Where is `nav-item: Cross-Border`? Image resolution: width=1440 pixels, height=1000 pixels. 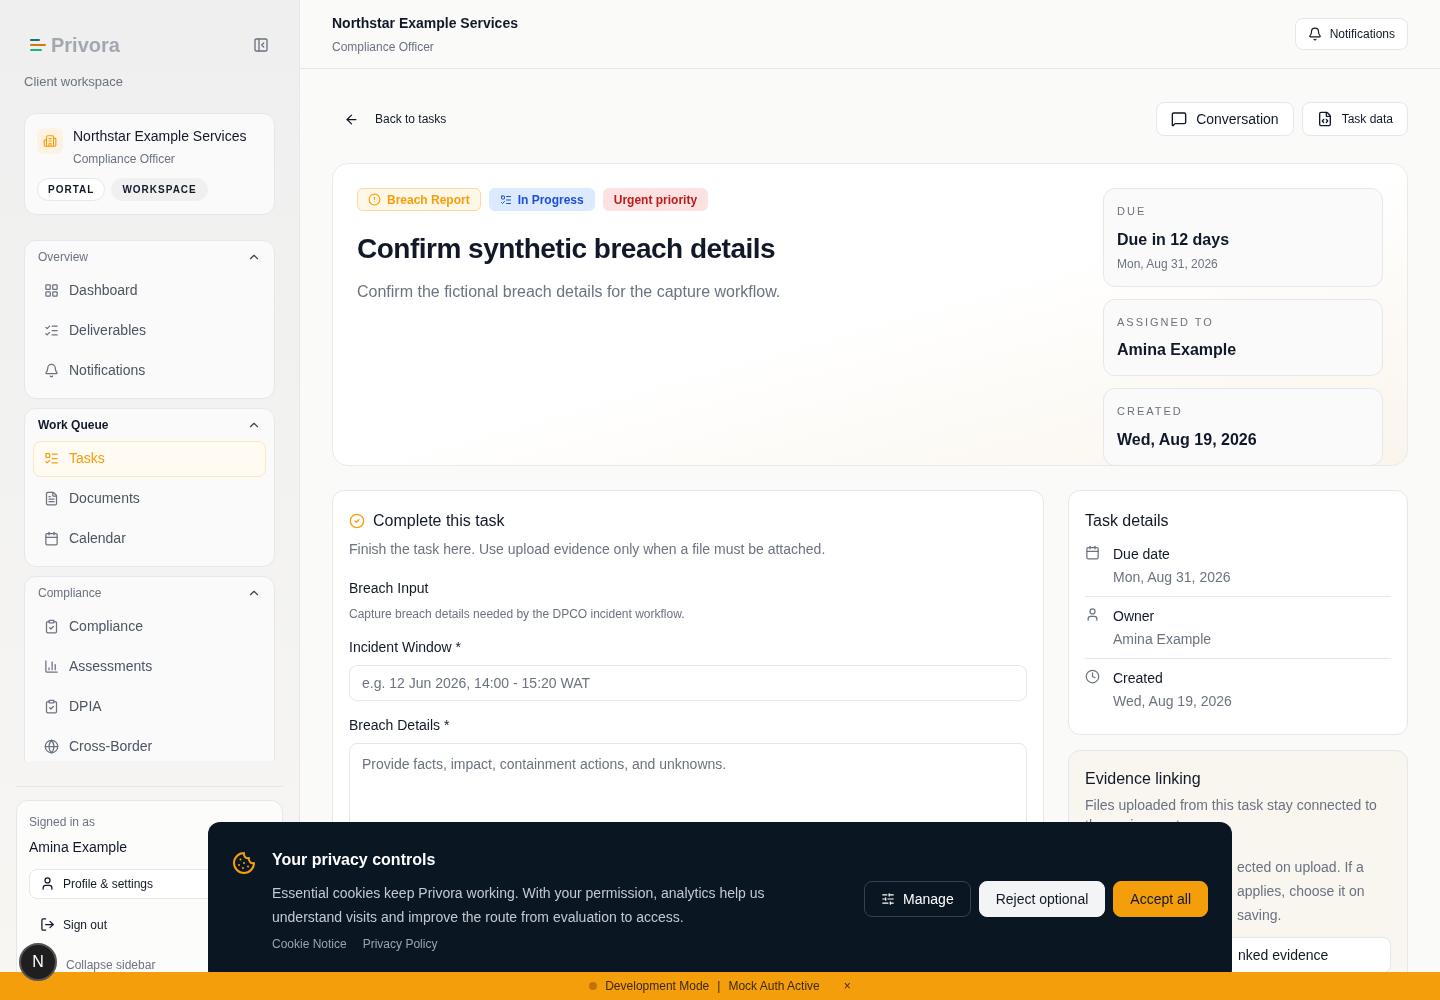
nav-item: Cross-Border is located at coordinates (149, 744).